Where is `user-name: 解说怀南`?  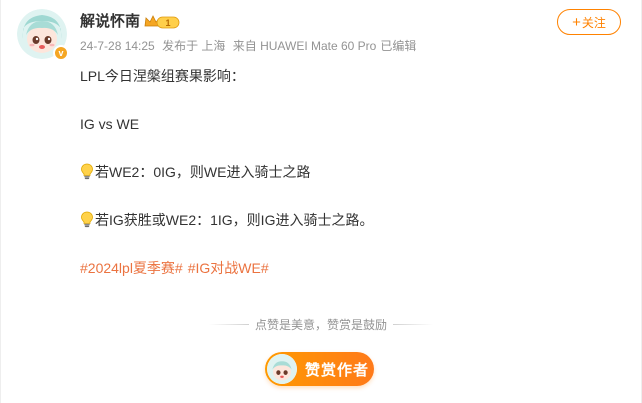
user-name: 解说怀南 is located at coordinates (110, 22).